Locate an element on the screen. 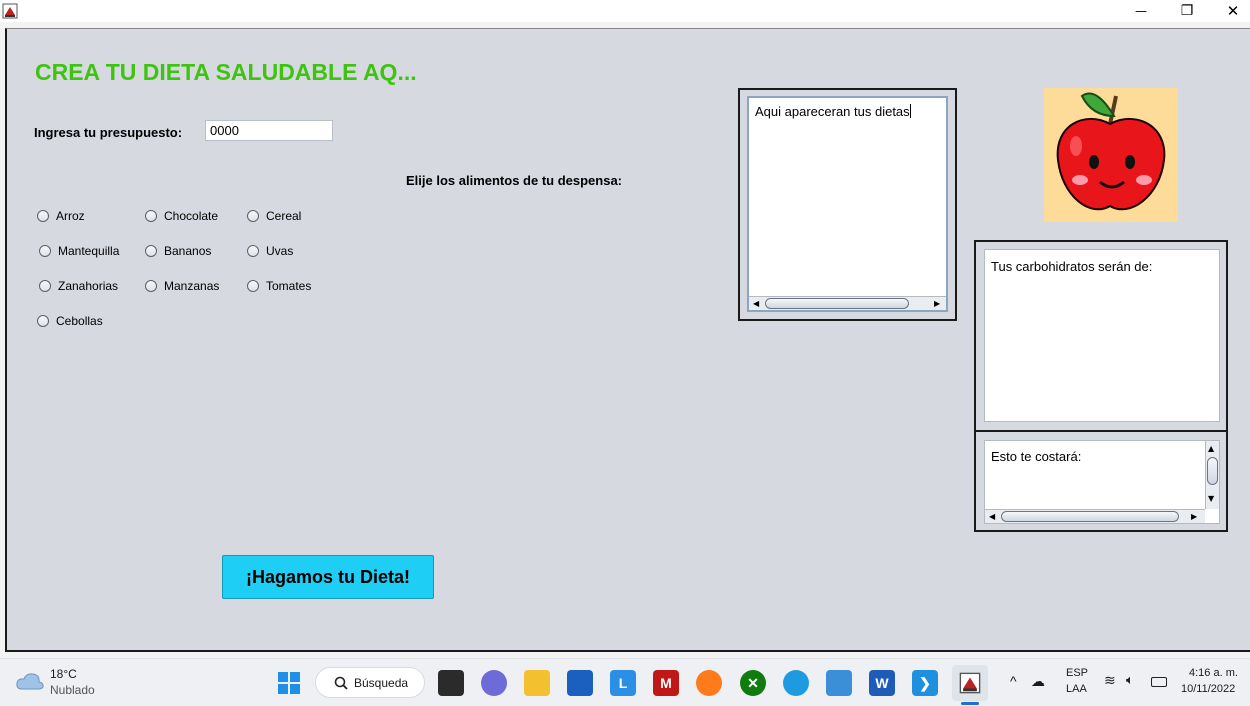 This screenshot has width=1250, height=706. budget-input is located at coordinates (269, 130).